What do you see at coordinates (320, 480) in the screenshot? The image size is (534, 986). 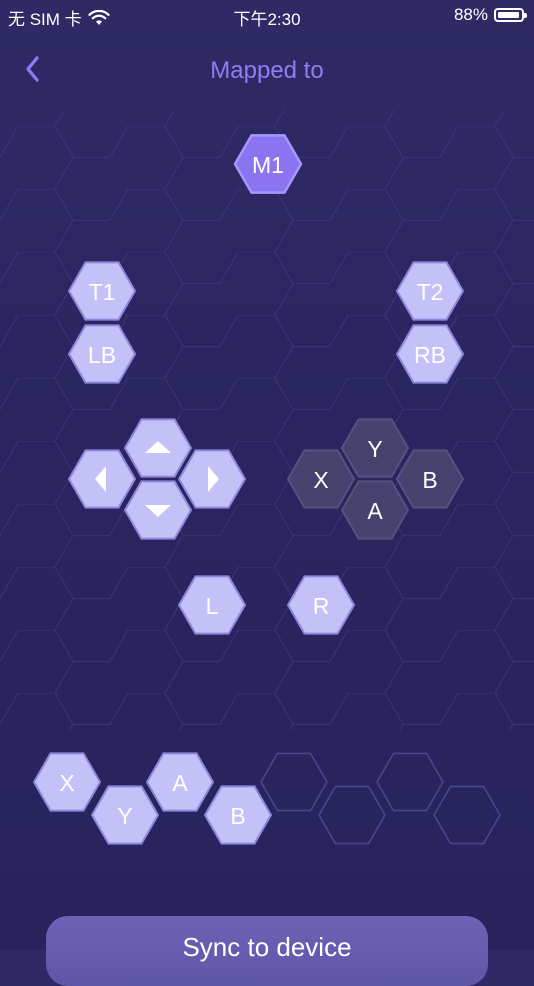 I see `face-x-key-label: X` at bounding box center [320, 480].